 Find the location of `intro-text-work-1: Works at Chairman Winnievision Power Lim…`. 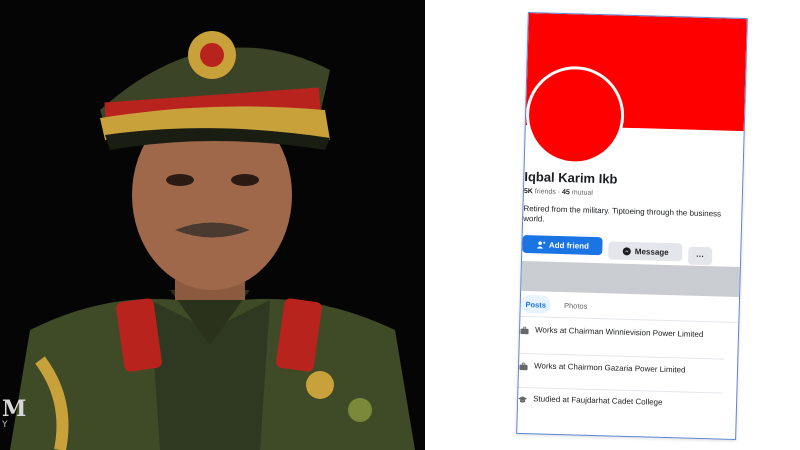

intro-text-work-1: Works at Chairman Winnievision Power Lim… is located at coordinates (619, 332).